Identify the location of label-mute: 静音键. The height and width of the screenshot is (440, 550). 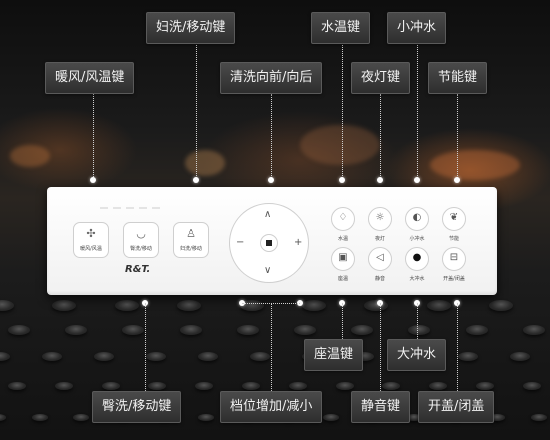
(381, 407).